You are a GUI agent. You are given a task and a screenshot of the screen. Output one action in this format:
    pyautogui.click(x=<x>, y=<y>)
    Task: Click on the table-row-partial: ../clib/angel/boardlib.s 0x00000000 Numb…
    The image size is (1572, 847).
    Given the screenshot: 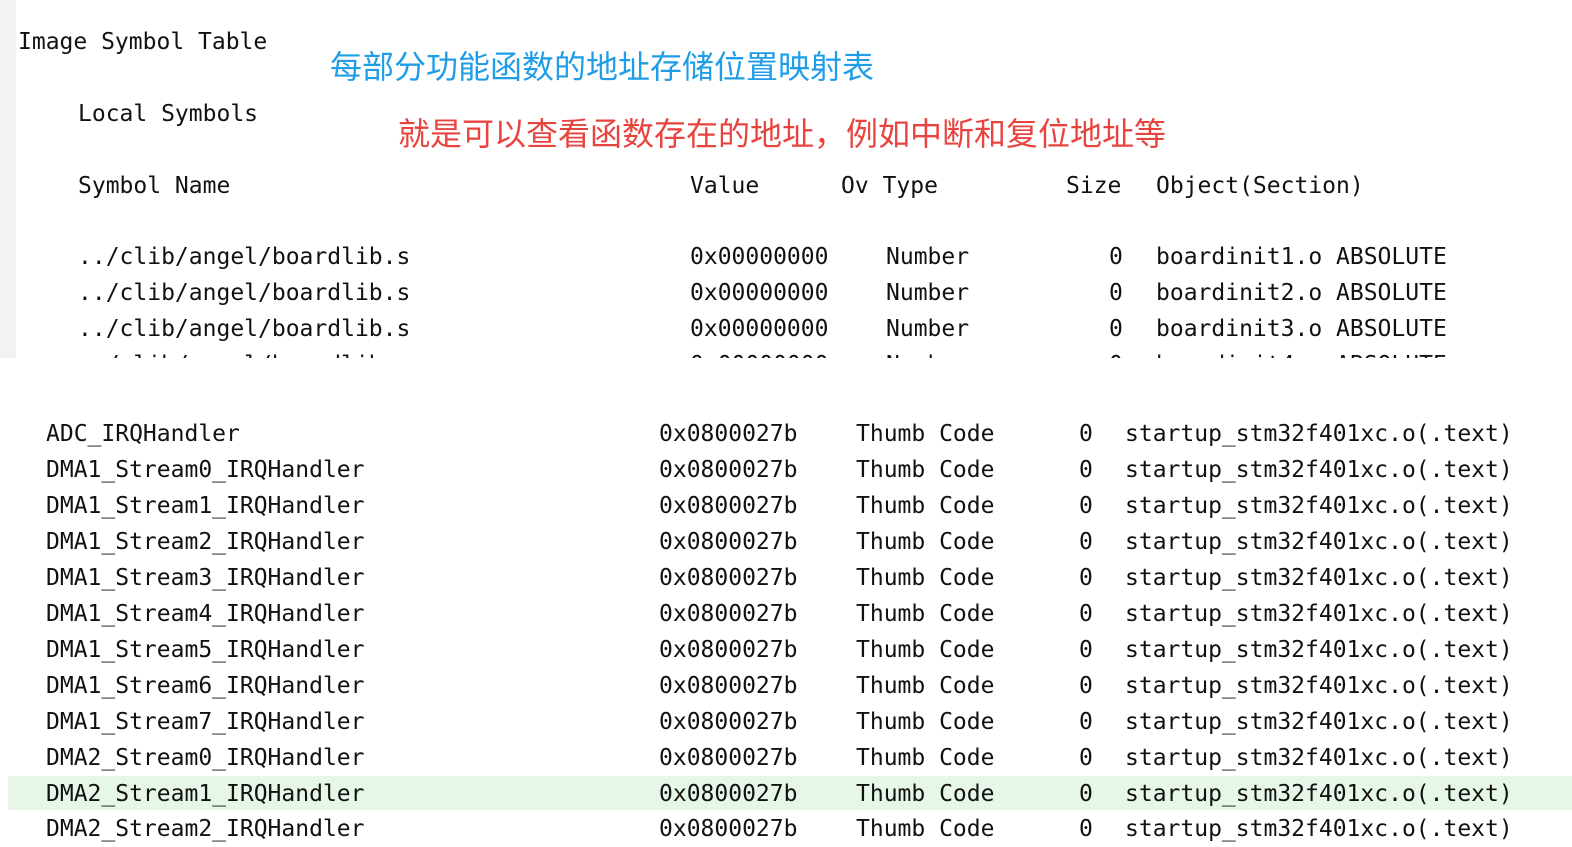 What is the action you would take?
    pyautogui.click(x=786, y=352)
    